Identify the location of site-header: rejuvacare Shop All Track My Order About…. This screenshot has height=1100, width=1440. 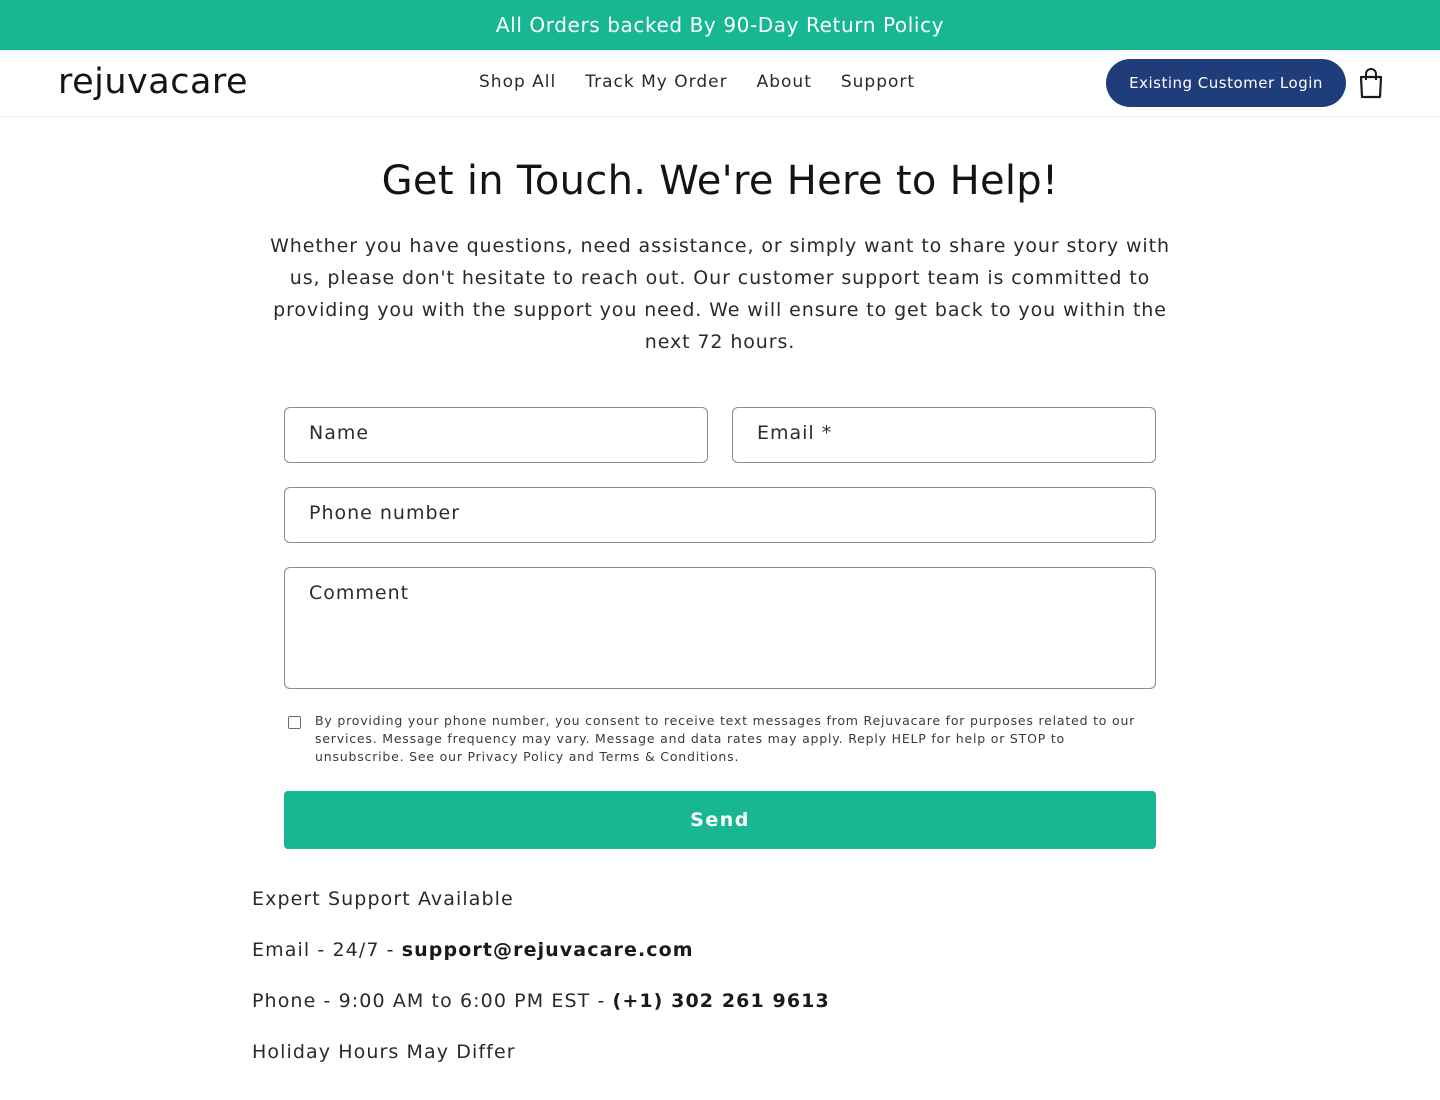
(720, 83).